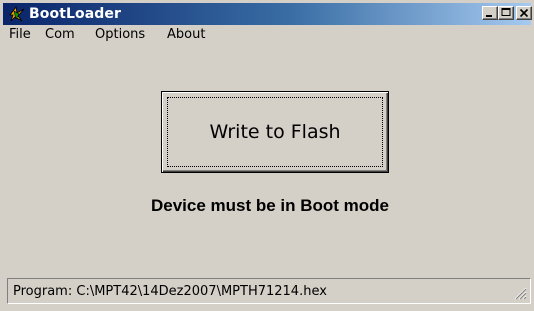 The width and height of the screenshot is (534, 311). I want to click on minimize-button, so click(490, 13).